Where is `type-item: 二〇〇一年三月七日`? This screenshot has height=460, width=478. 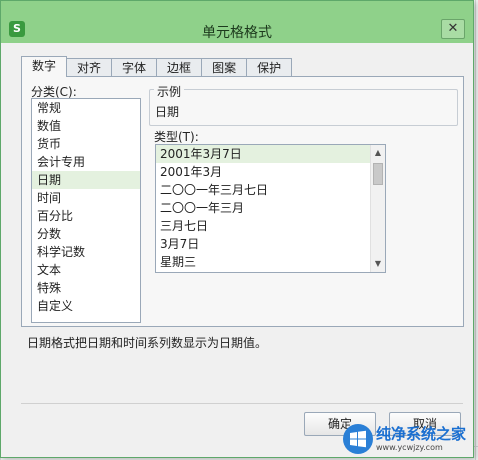
type-item: 二〇〇一年三月七日 is located at coordinates (263, 190).